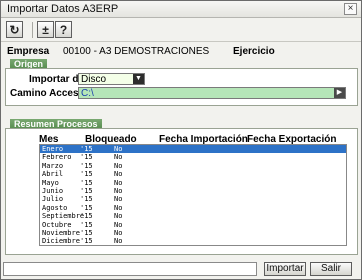 This screenshot has height=280, width=362. I want to click on importar-de-select: Disco ▼, so click(111, 79).